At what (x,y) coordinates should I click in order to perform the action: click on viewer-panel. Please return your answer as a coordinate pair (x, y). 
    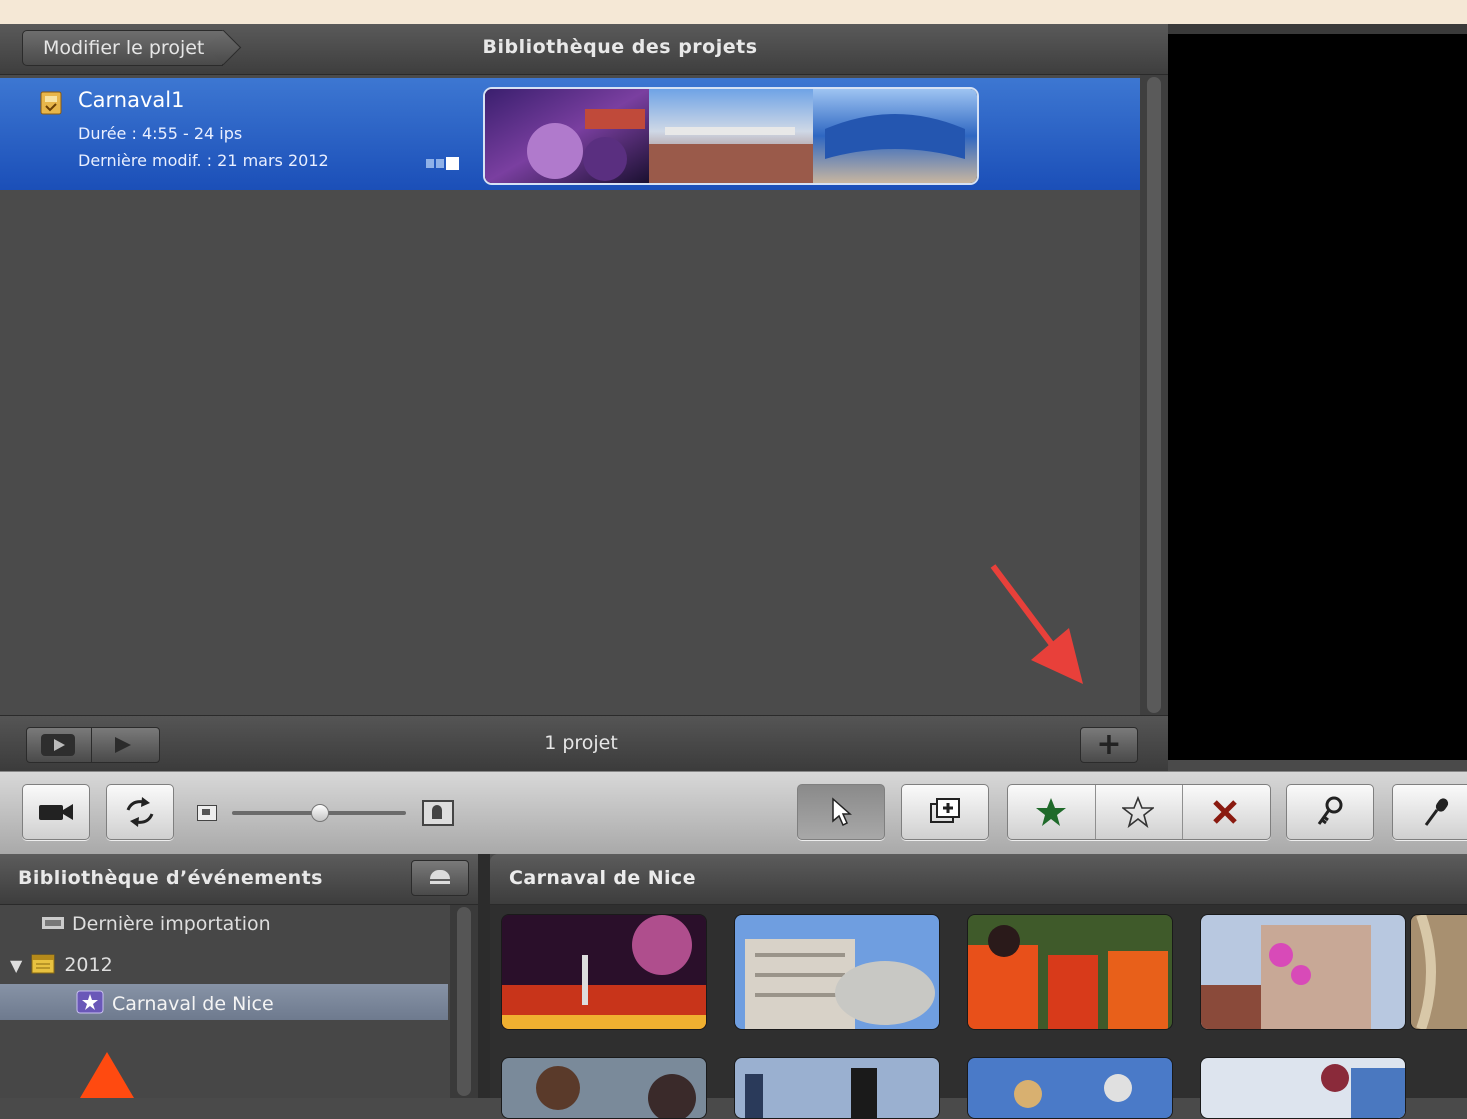
    Looking at the image, I should click on (1317, 392).